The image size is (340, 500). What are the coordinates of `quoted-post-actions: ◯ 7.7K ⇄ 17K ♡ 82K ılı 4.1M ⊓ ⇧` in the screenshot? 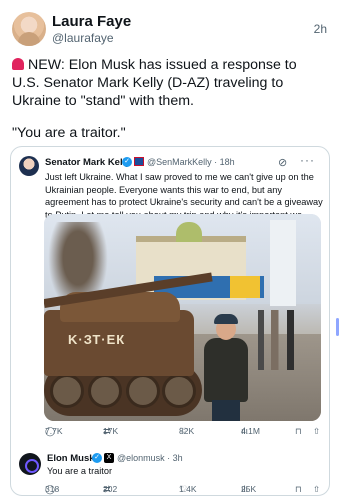 It's located at (185, 433).